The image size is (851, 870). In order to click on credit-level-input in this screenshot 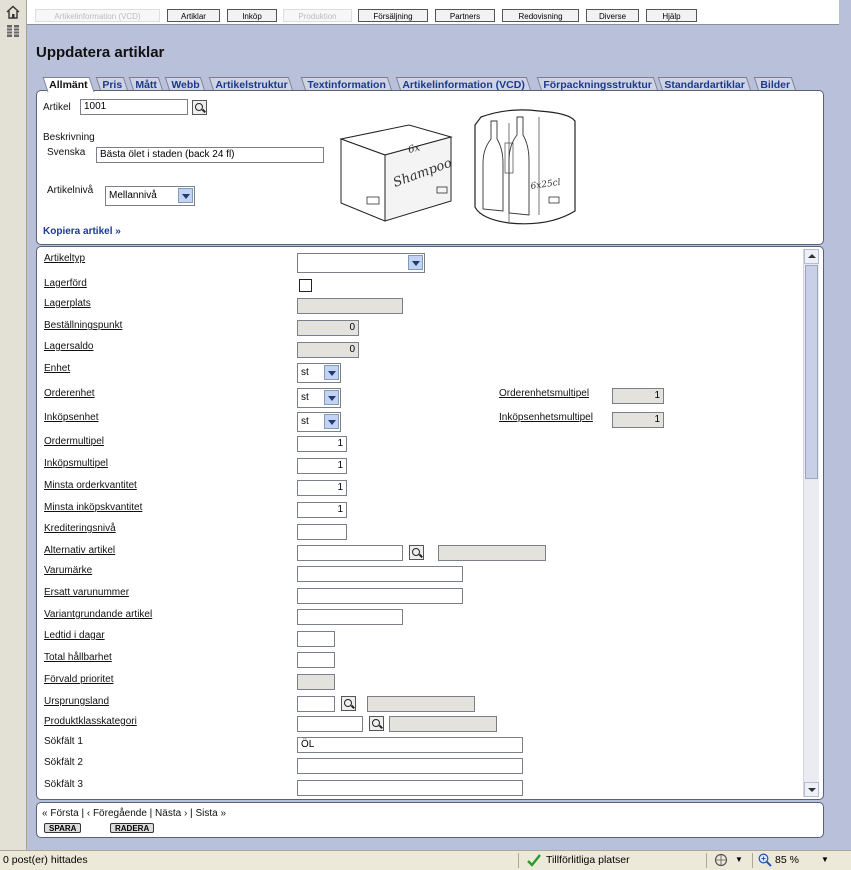, I will do `click(322, 532)`.